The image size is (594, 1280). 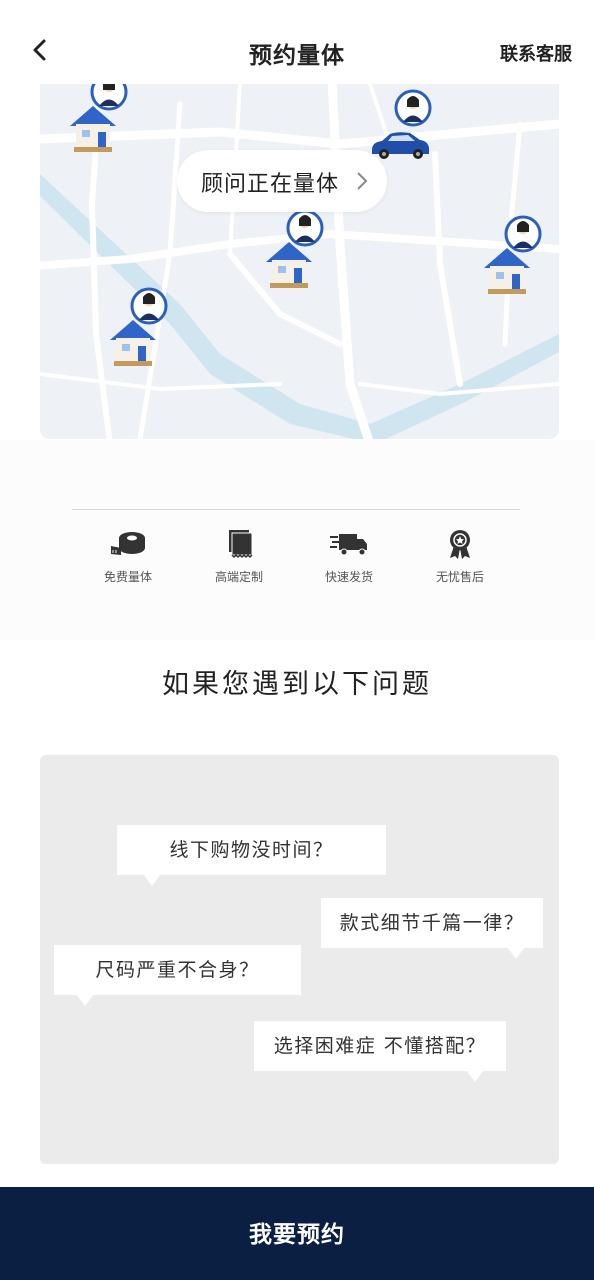 I want to click on feature-label: 高端定制, so click(x=238, y=577).